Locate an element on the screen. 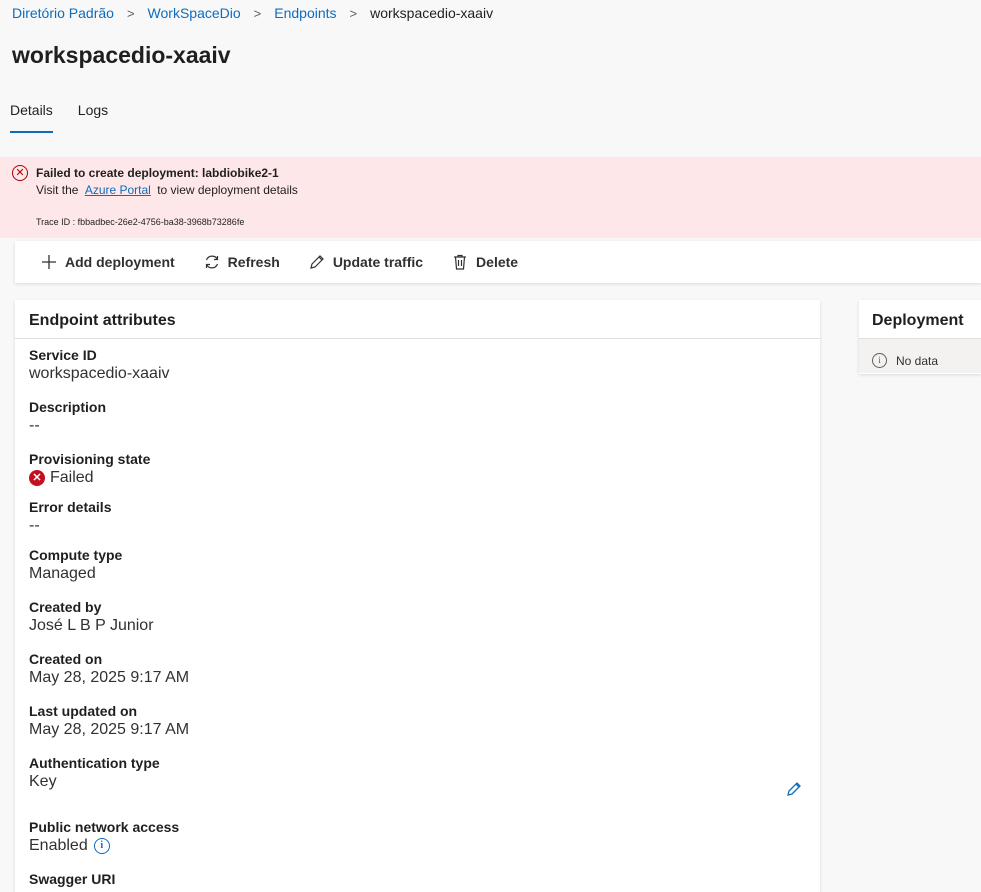  attr-swagger-uri: Swagger URI is located at coordinates (72, 879).